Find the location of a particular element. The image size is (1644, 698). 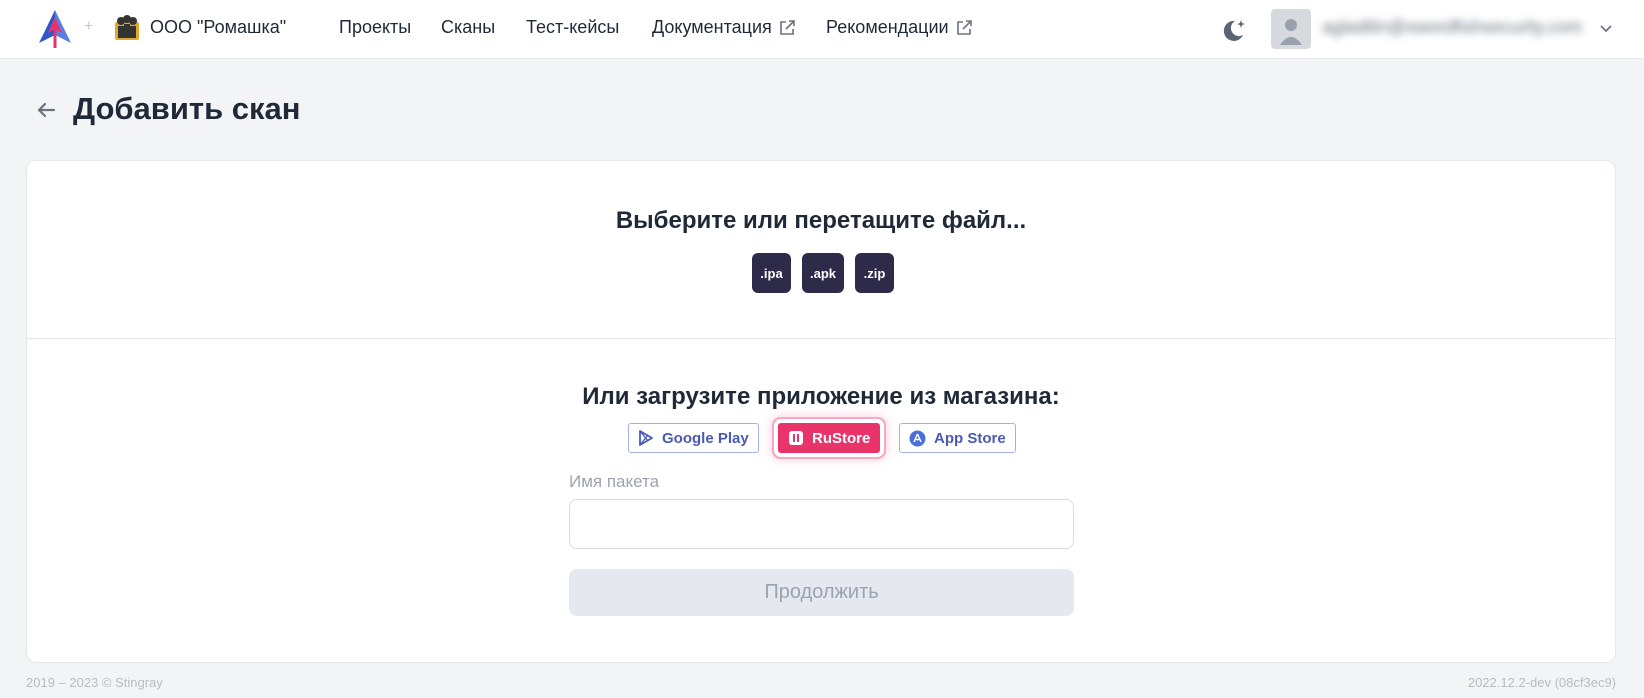

continue-button: Продолжить is located at coordinates (821, 592).